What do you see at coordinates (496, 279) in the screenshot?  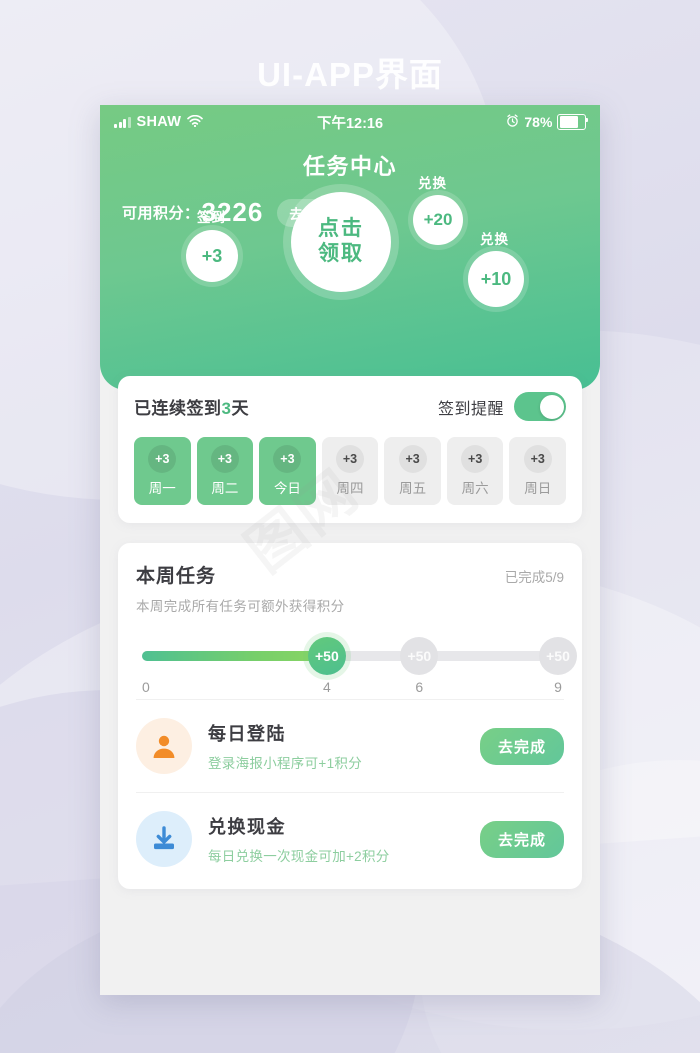 I see `bubble-exchange-10: +10` at bounding box center [496, 279].